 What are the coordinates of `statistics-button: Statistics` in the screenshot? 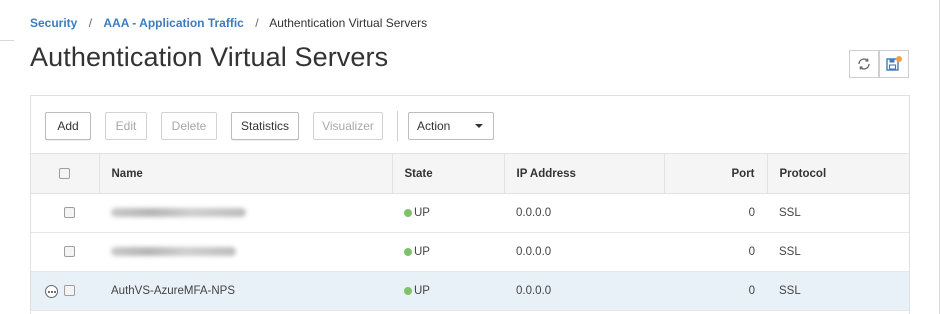 It's located at (265, 126).